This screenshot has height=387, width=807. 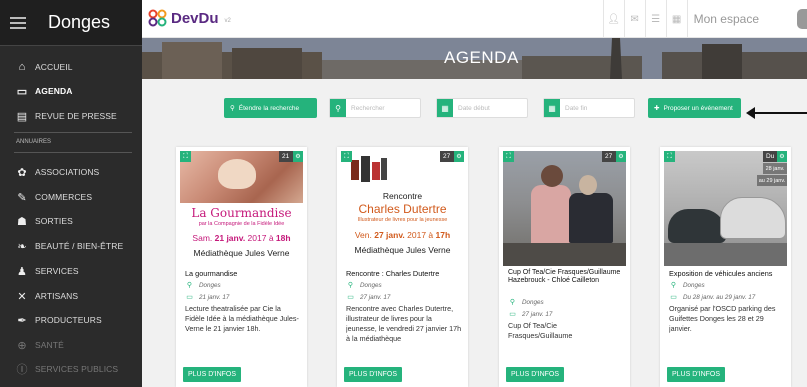 I want to click on mail-icon: ✉, so click(x=634, y=19).